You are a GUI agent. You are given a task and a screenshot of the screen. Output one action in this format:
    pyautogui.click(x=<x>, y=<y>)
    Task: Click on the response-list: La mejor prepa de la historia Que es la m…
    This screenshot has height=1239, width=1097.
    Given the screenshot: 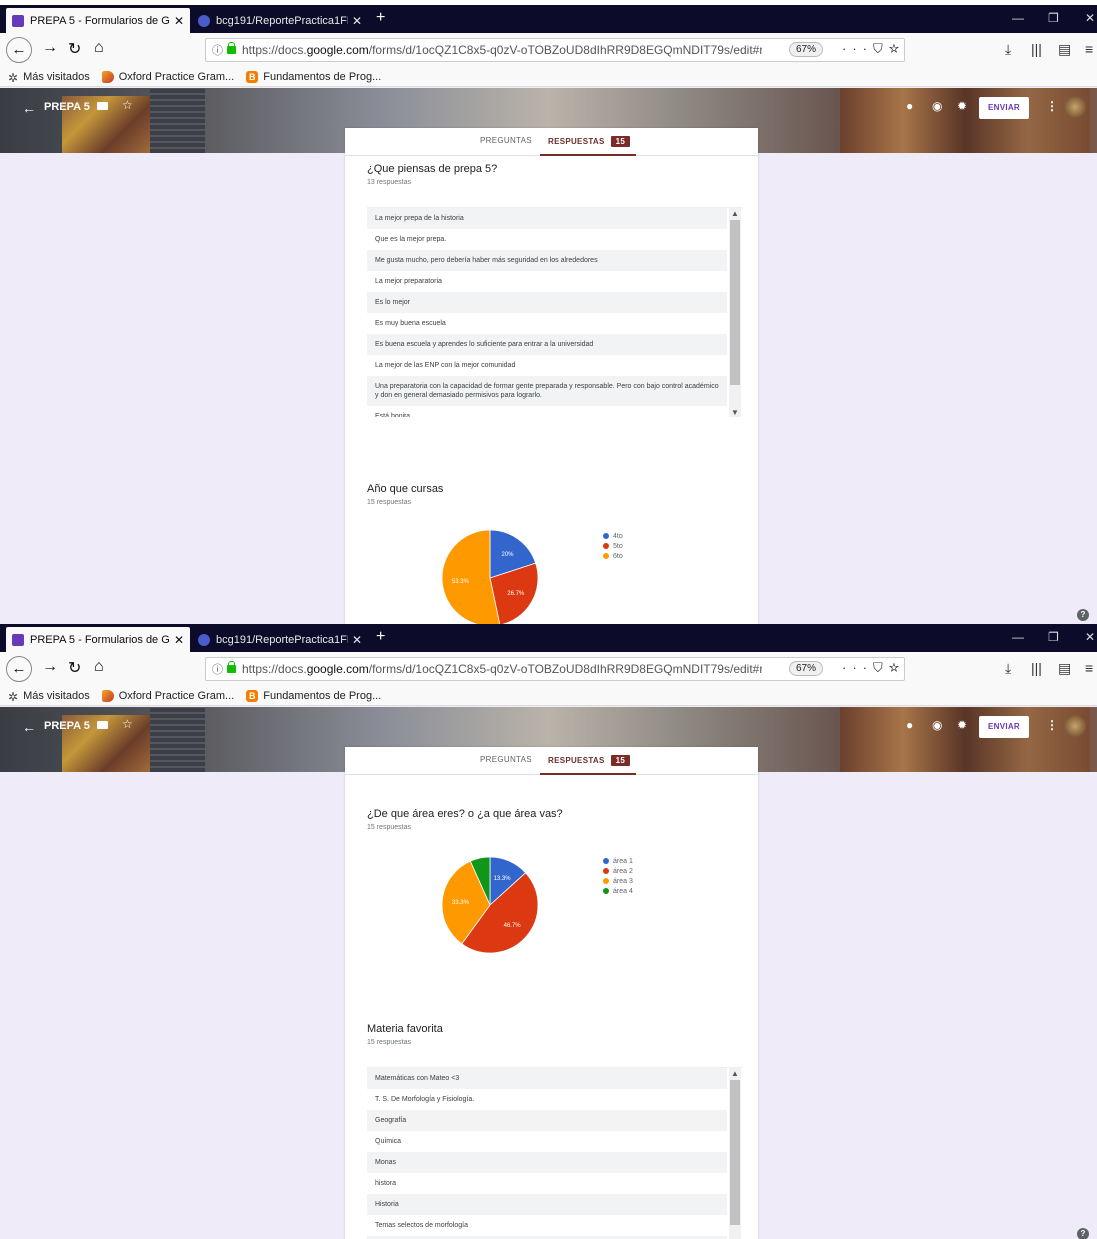 What is the action you would take?
    pyautogui.click(x=555, y=312)
    